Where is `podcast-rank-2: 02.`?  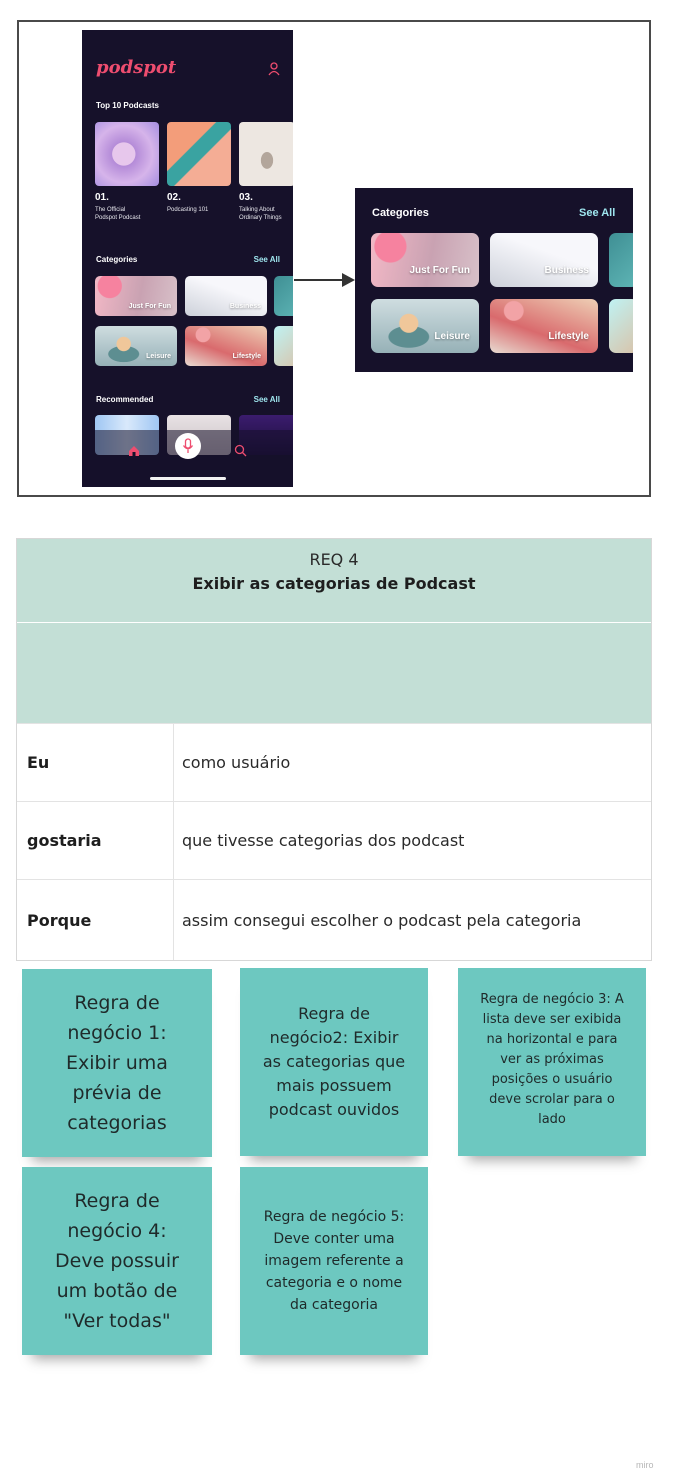 podcast-rank-2: 02. is located at coordinates (174, 197).